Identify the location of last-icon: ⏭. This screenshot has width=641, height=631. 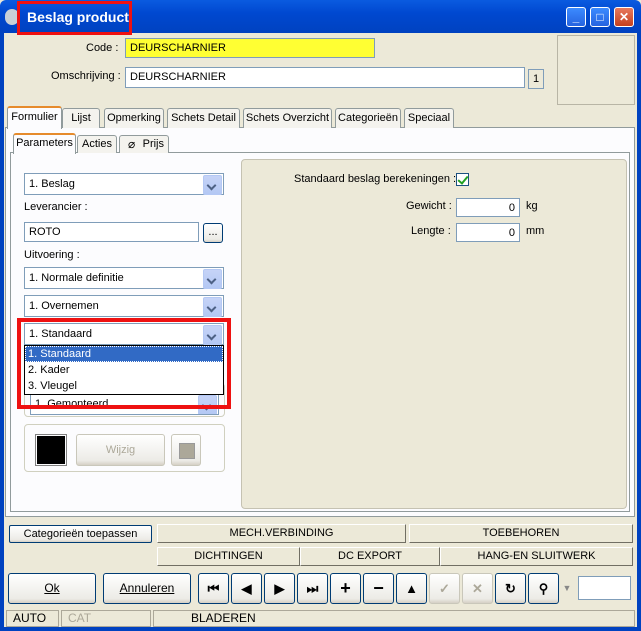
(312, 588).